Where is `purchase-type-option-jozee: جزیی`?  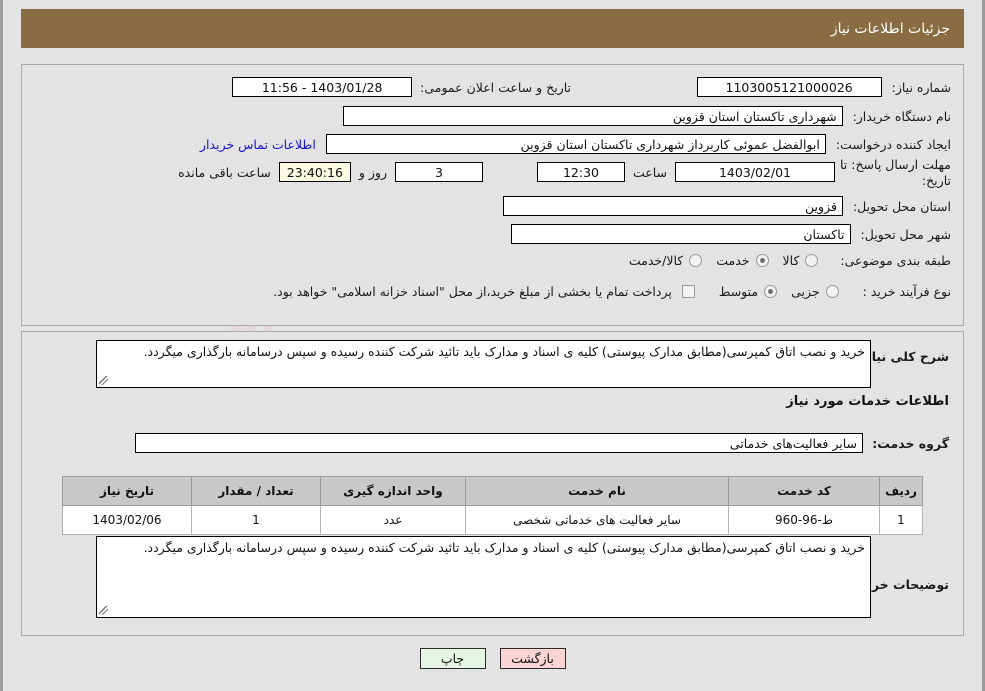
purchase-type-option-jozee: جزیی is located at coordinates (808, 291).